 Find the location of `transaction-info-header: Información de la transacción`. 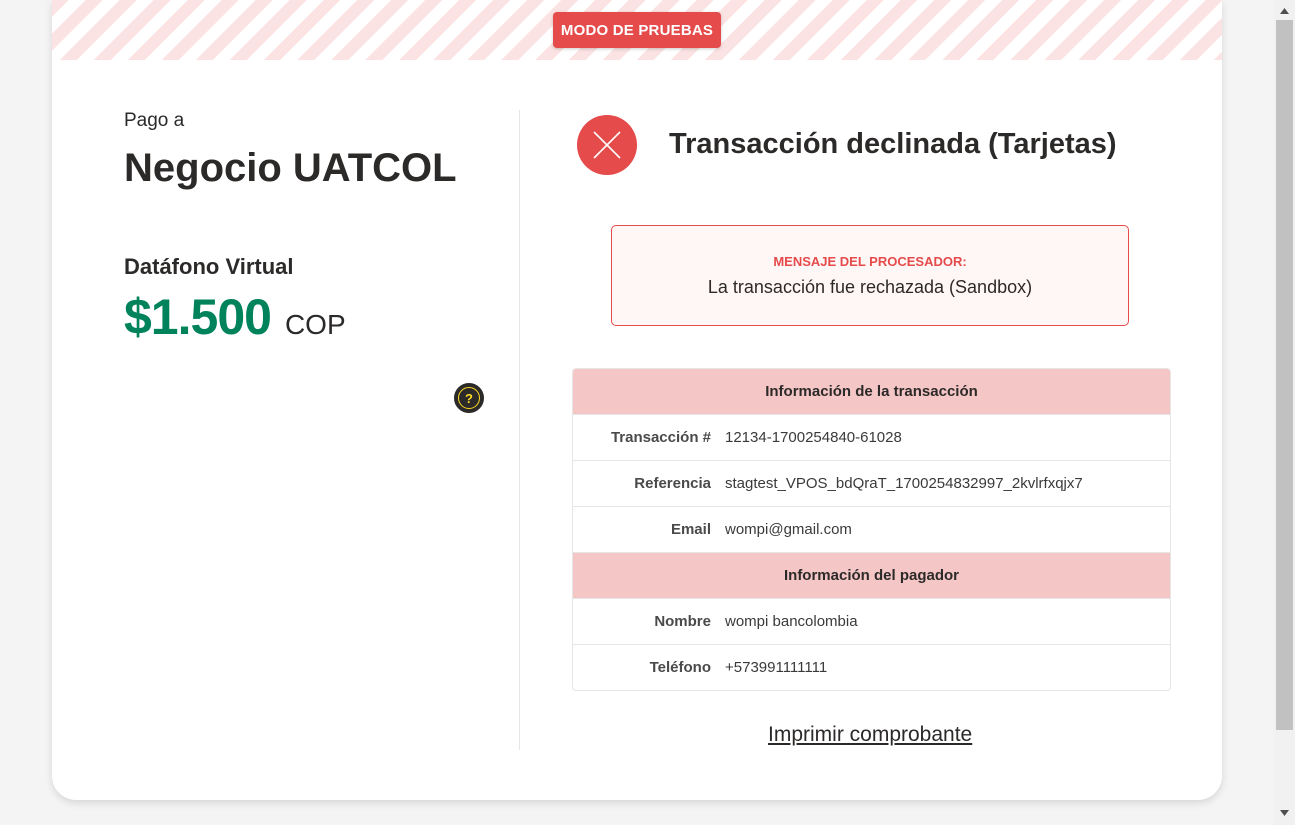

transaction-info-header: Información de la transacción is located at coordinates (871, 391).